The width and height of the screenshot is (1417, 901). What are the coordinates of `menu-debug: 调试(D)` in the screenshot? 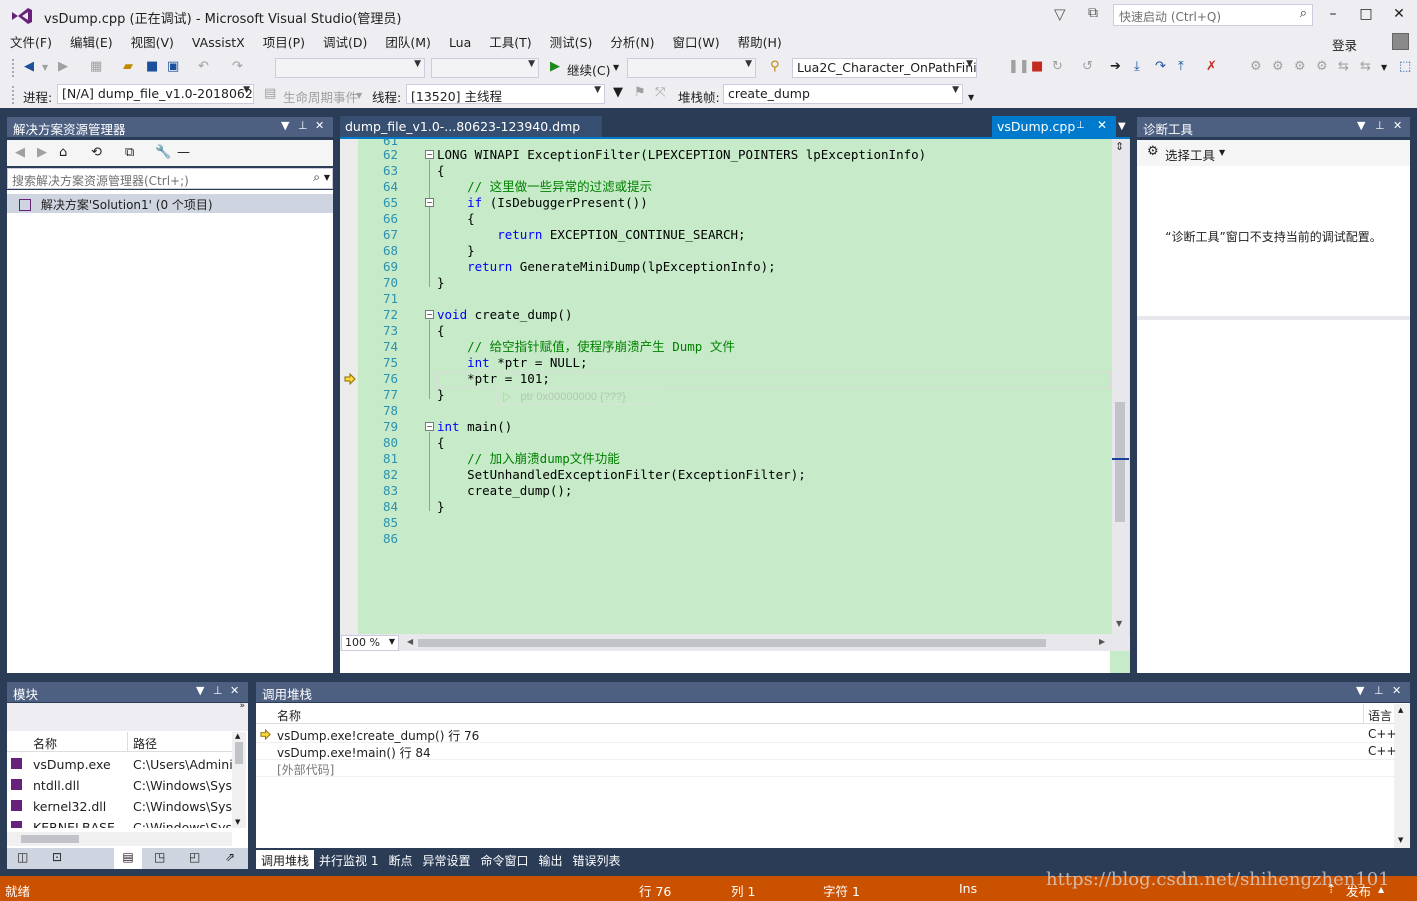 It's located at (344, 43).